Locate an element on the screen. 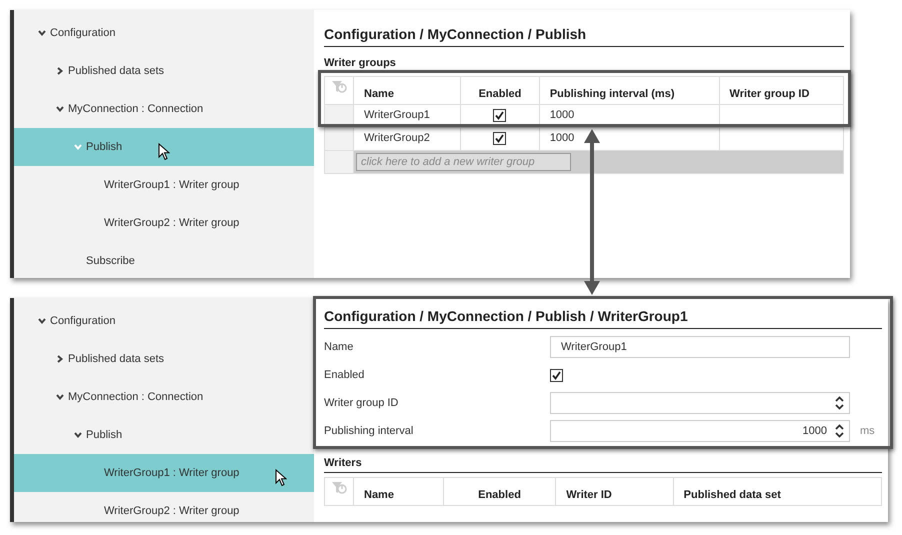  field-label: Publishing interval is located at coordinates (369, 431).